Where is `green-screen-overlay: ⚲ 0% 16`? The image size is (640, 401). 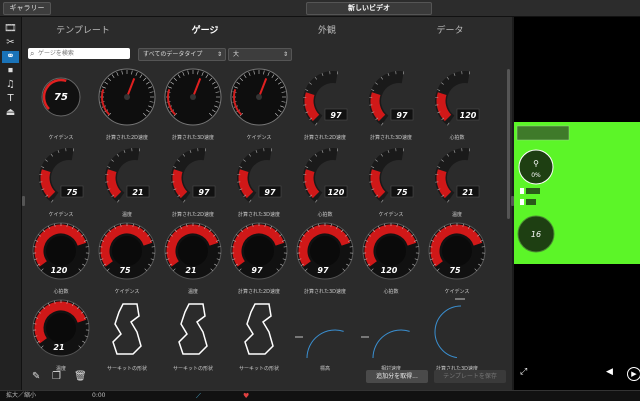 green-screen-overlay: ⚲ 0% 16 is located at coordinates (577, 193).